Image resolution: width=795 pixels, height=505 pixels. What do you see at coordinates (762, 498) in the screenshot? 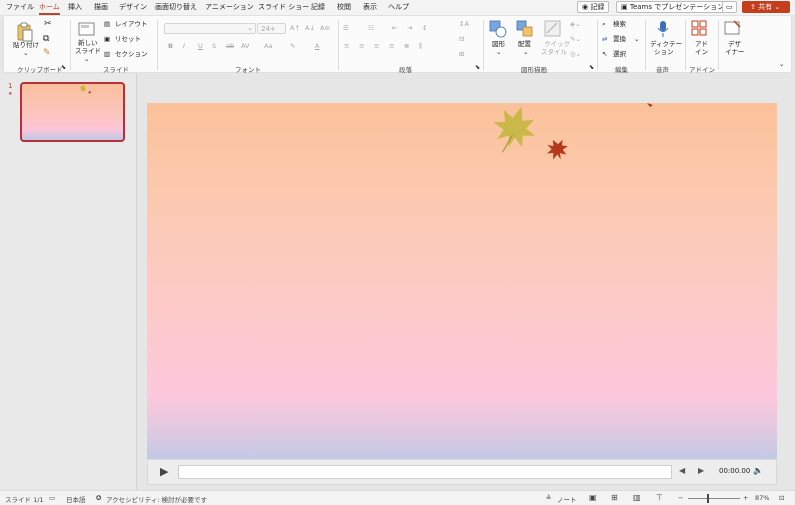
I see `zoom-level: 87%` at bounding box center [762, 498].